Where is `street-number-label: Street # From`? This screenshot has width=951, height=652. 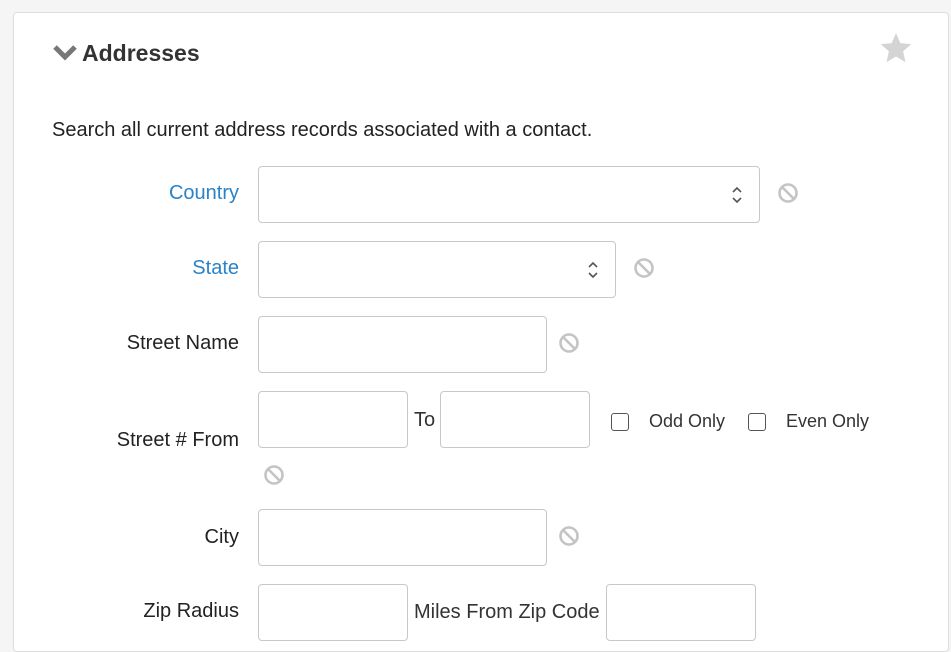
street-number-label: Street # From is located at coordinates (177, 440).